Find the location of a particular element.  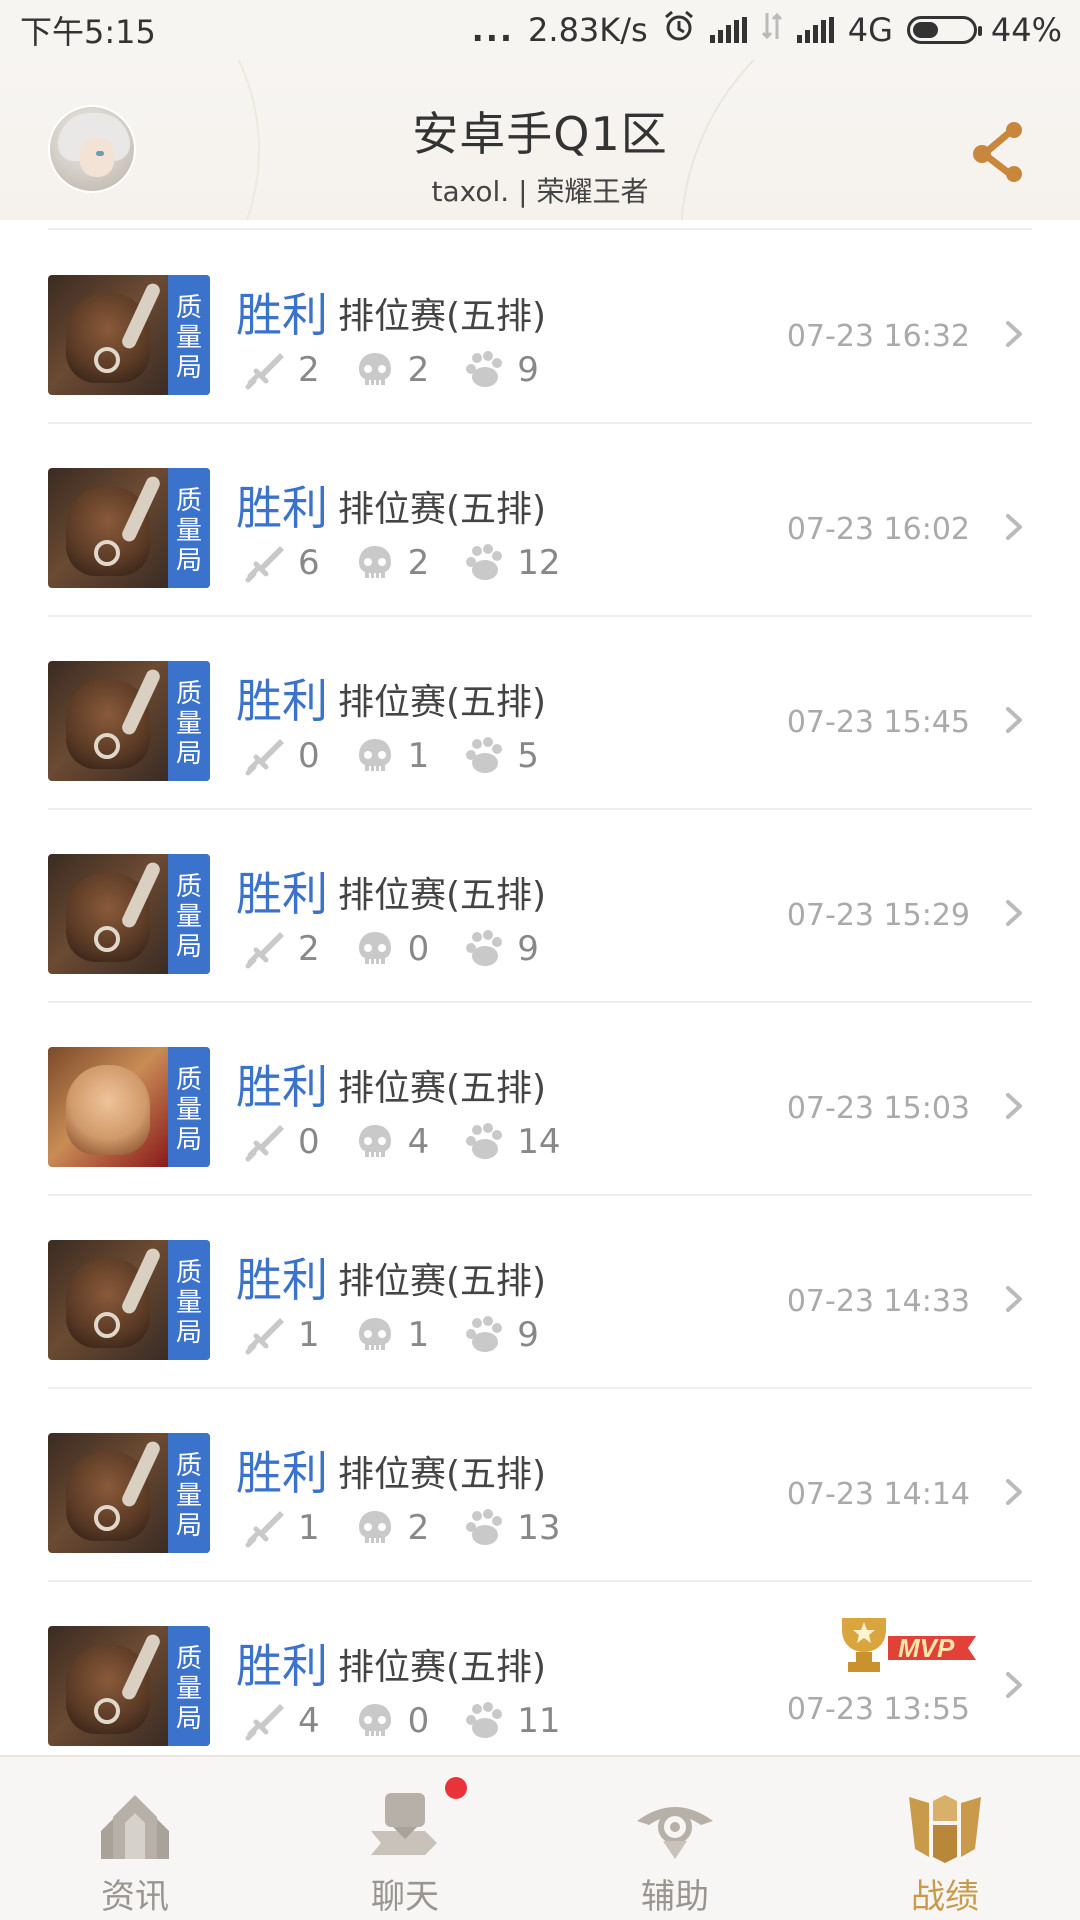

match-row: 质量局胜利 排位赛(五排) 4 0 11 MVP 07-23 13:55 is located at coordinates (540, 1678).